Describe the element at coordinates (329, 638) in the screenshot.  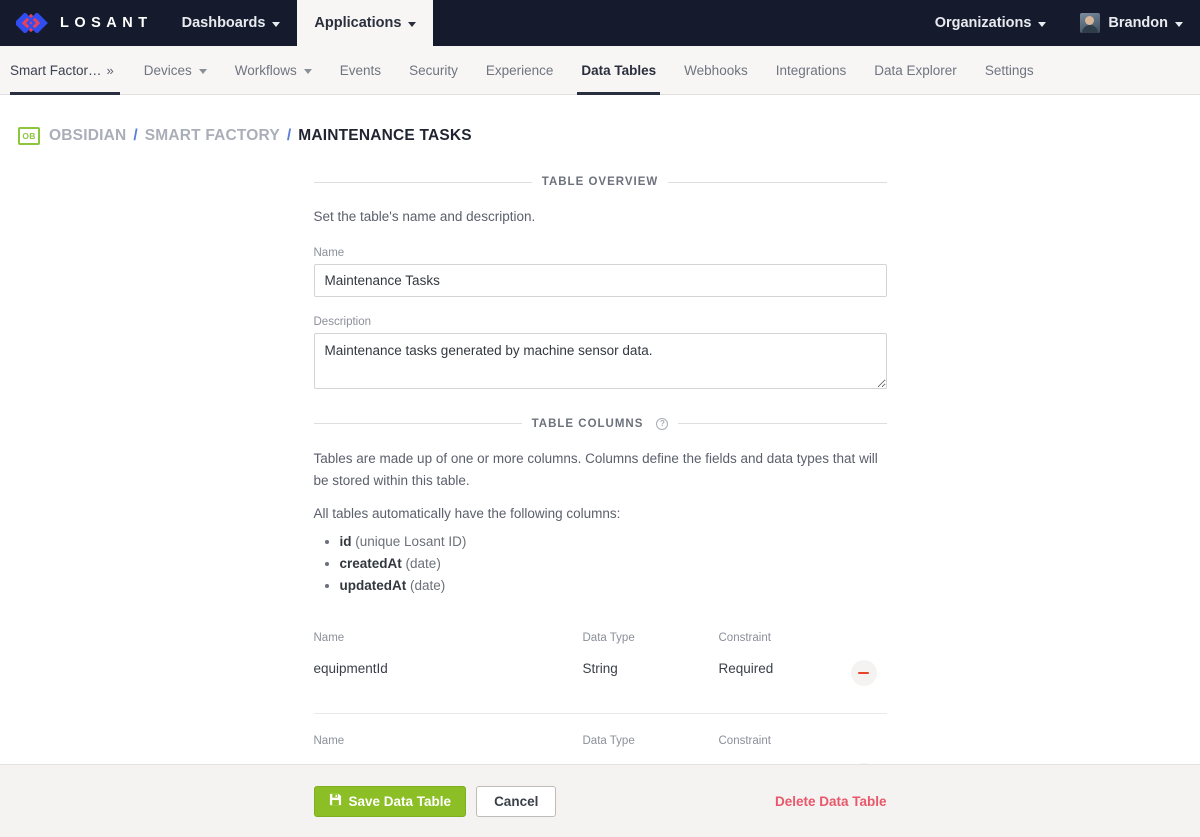
I see `column-header-name: Name` at that location.